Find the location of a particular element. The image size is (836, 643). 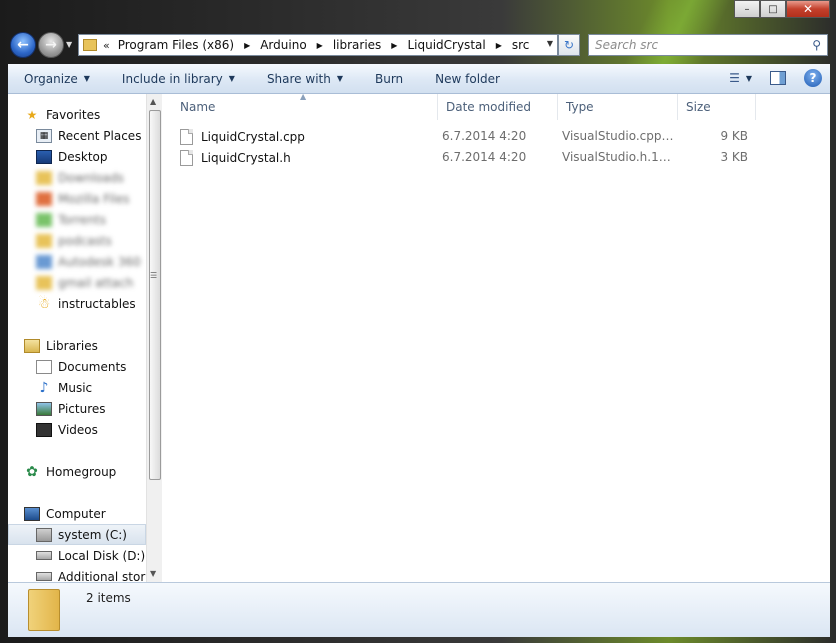

homegroup-icon: ✿ is located at coordinates (32, 471).